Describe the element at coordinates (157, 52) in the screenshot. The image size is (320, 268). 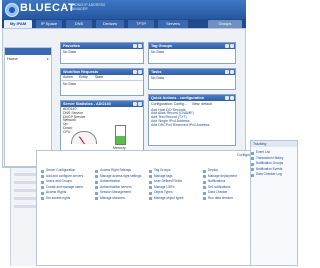
I see `tag-groups-empty-text: No Data` at that location.